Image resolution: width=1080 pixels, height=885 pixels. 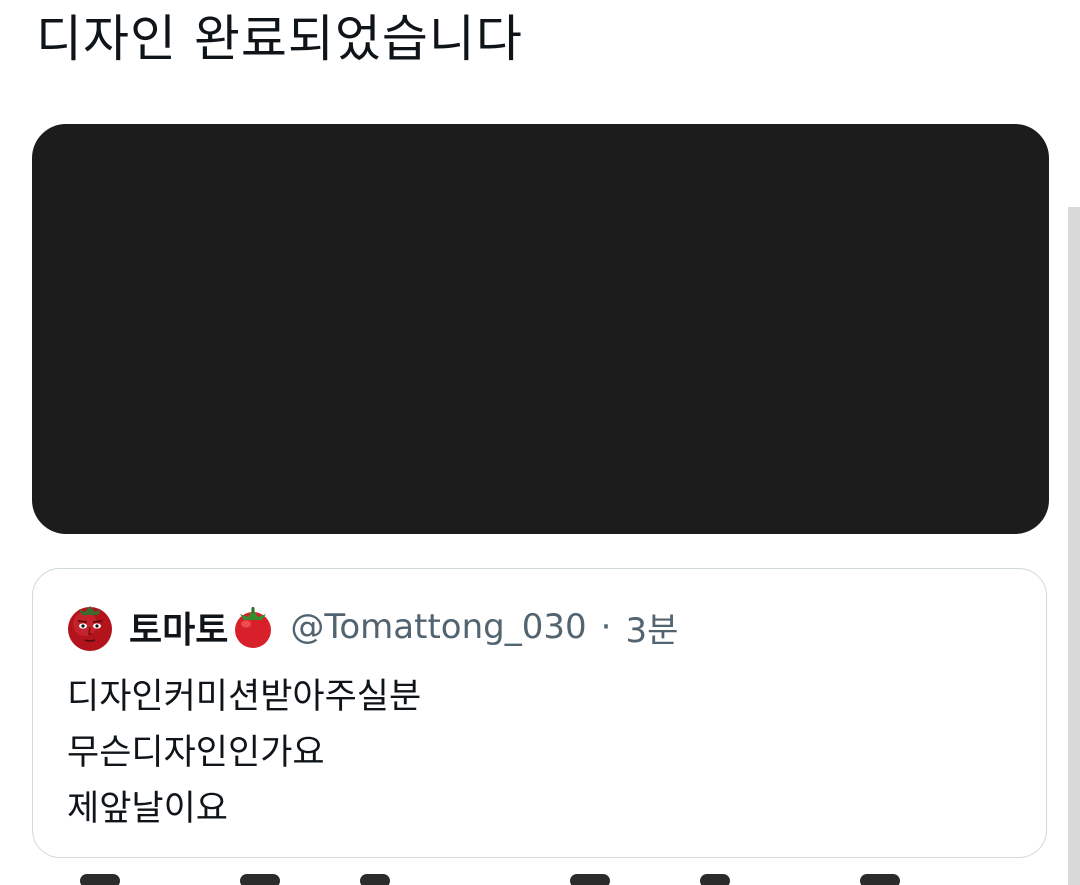 I want to click on user-handle: @Tomattong_030, so click(x=438, y=627).